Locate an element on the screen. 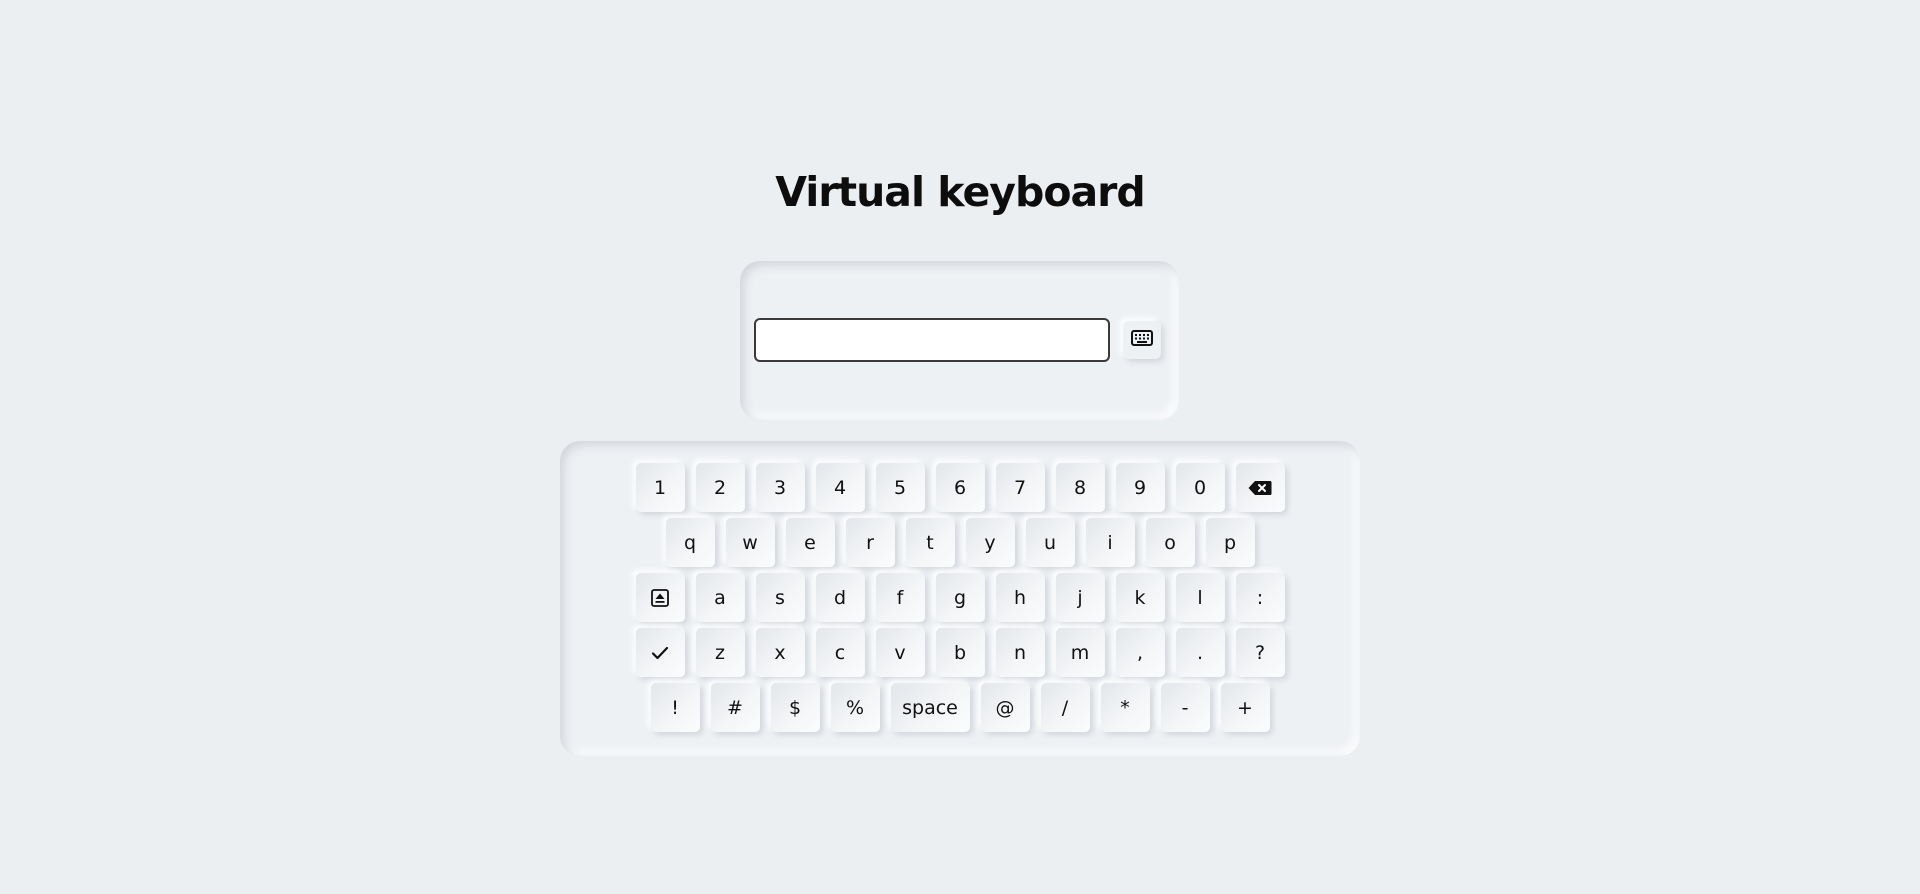 Image resolution: width=1920 pixels, height=894 pixels. key-7: 7 is located at coordinates (1020, 487).